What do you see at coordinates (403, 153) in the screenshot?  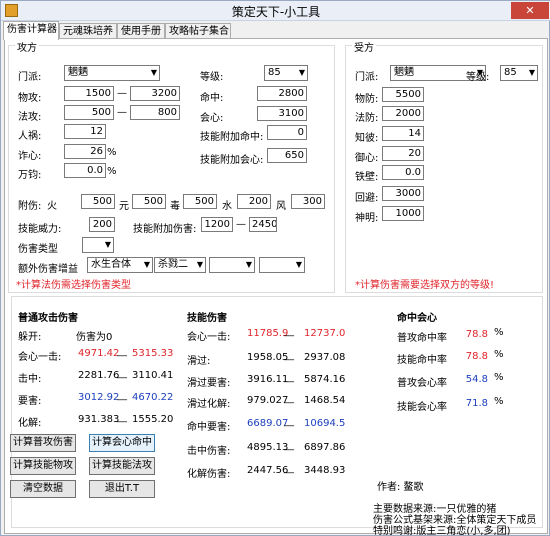 I see `resist-input: 20` at bounding box center [403, 153].